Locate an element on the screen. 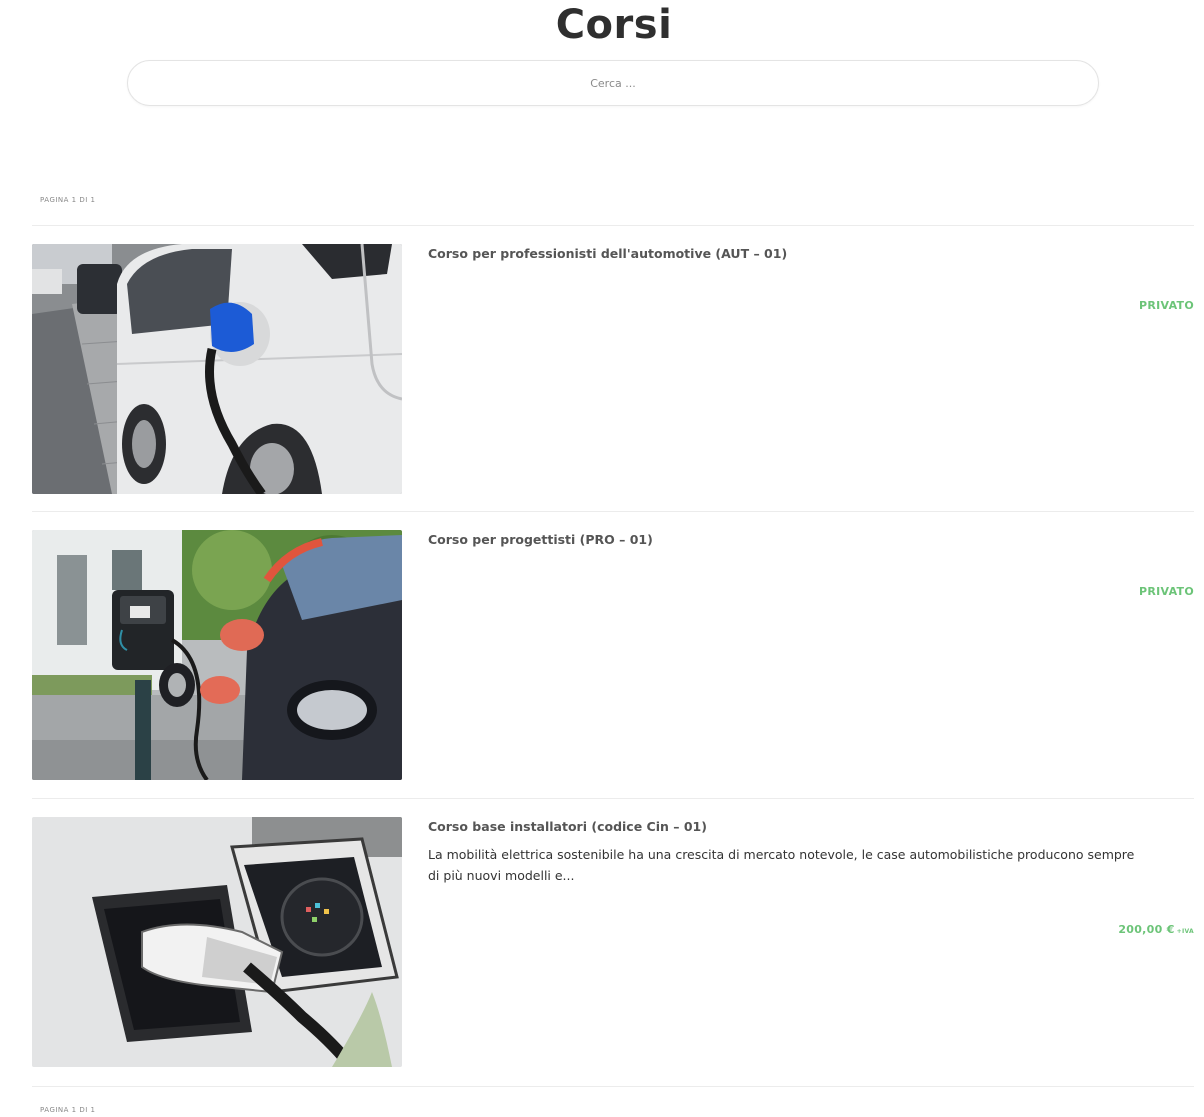  search-bar is located at coordinates (613, 83).